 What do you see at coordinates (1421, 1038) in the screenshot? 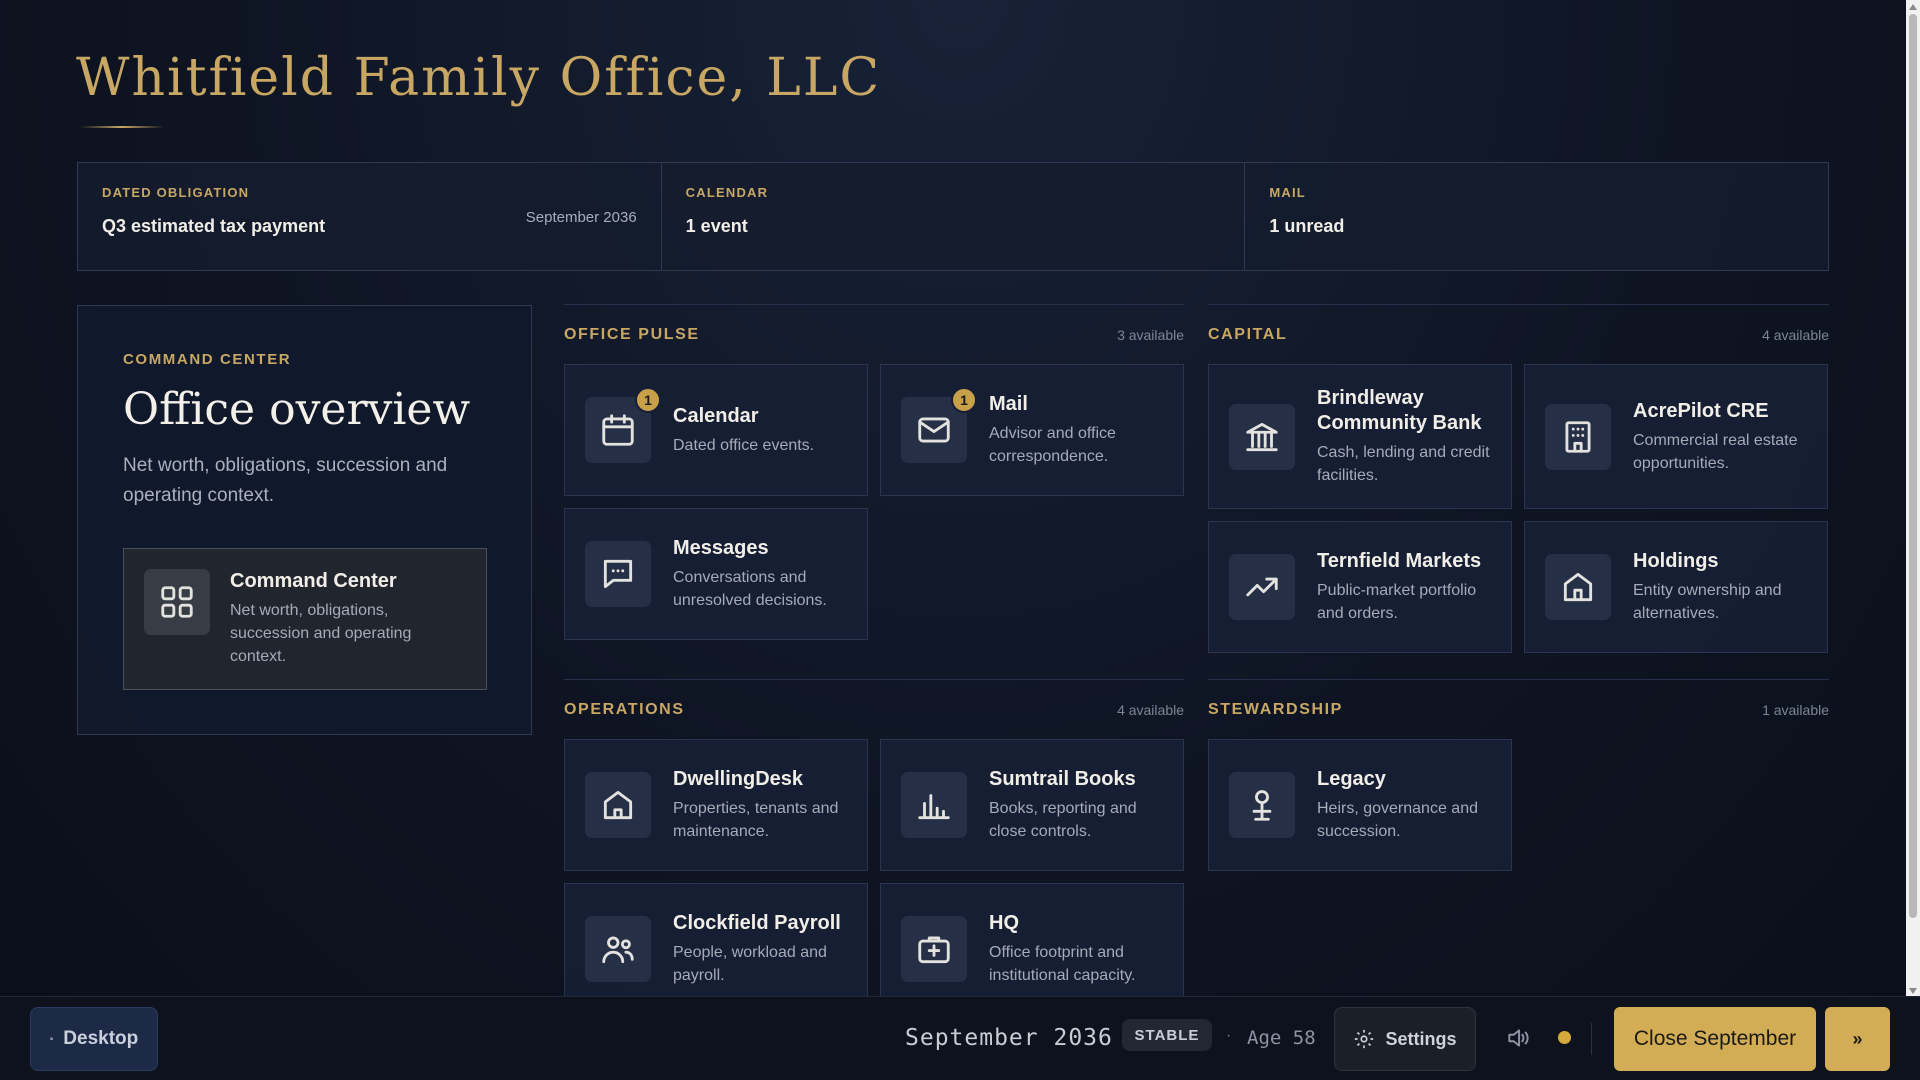
I see `settings-label: Settings` at bounding box center [1421, 1038].